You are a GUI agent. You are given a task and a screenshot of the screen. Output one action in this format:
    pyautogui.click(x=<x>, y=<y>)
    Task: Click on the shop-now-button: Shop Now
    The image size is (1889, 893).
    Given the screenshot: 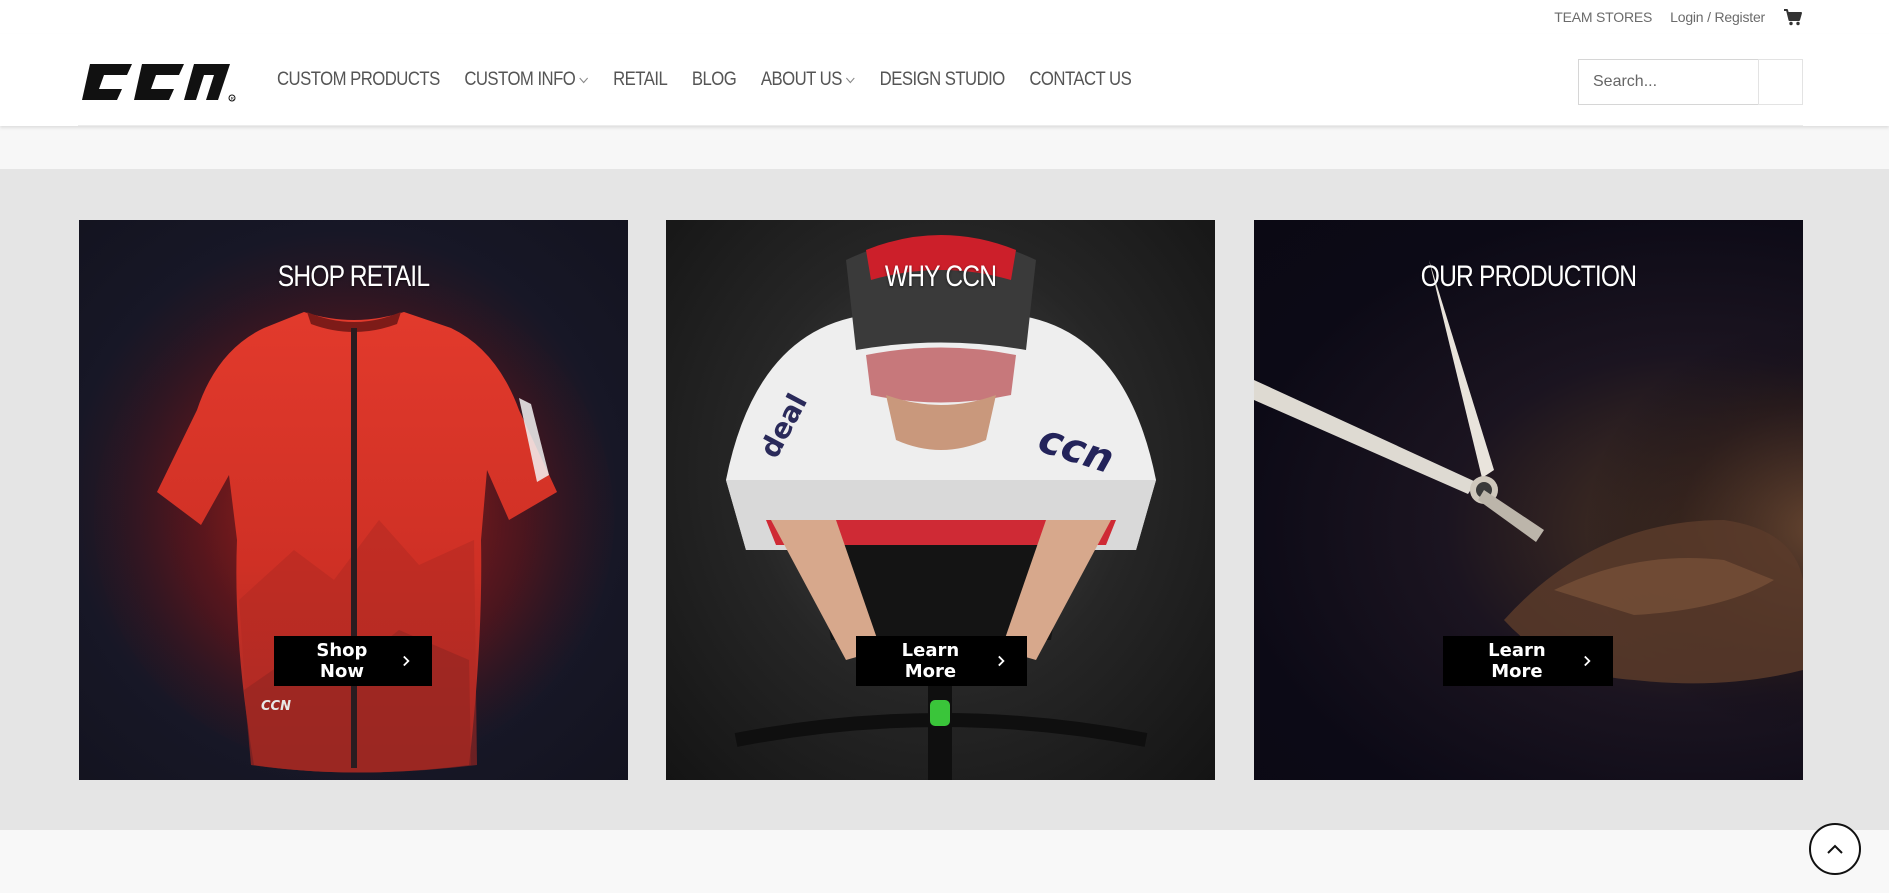 What is the action you would take?
    pyautogui.click(x=353, y=661)
    